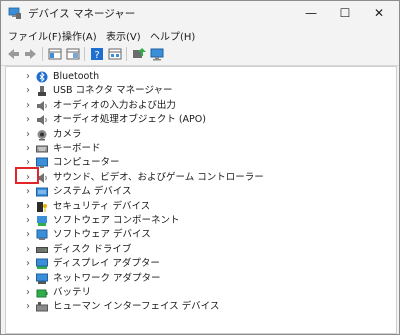  I want to click on menu-bar: ファイル(F) 操作(A) 表示(V) ヘルプ(H), so click(200, 34).